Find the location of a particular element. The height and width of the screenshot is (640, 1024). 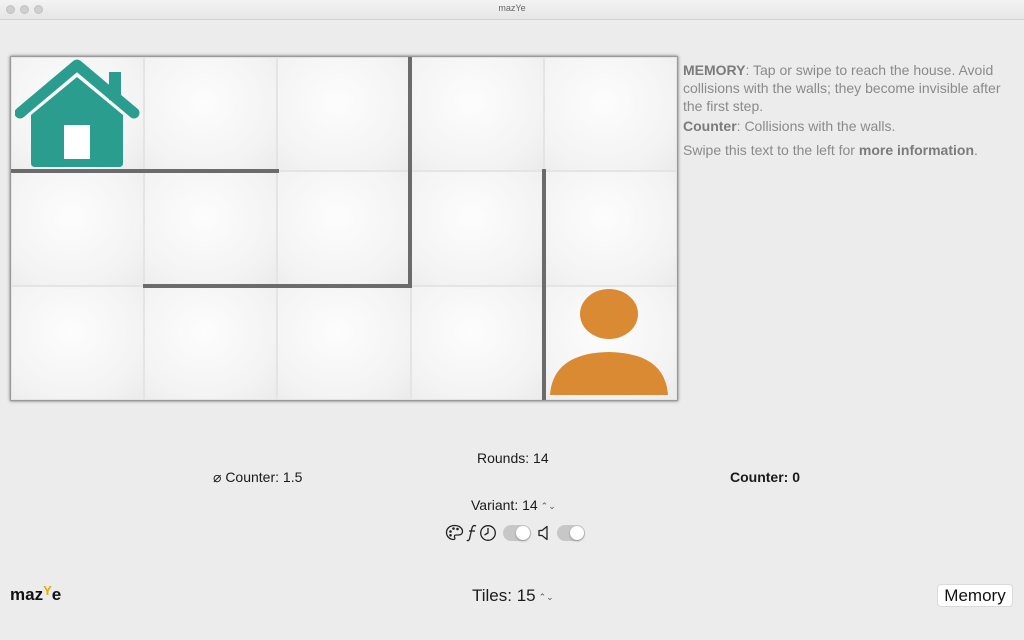

speaker-icon is located at coordinates (544, 533).